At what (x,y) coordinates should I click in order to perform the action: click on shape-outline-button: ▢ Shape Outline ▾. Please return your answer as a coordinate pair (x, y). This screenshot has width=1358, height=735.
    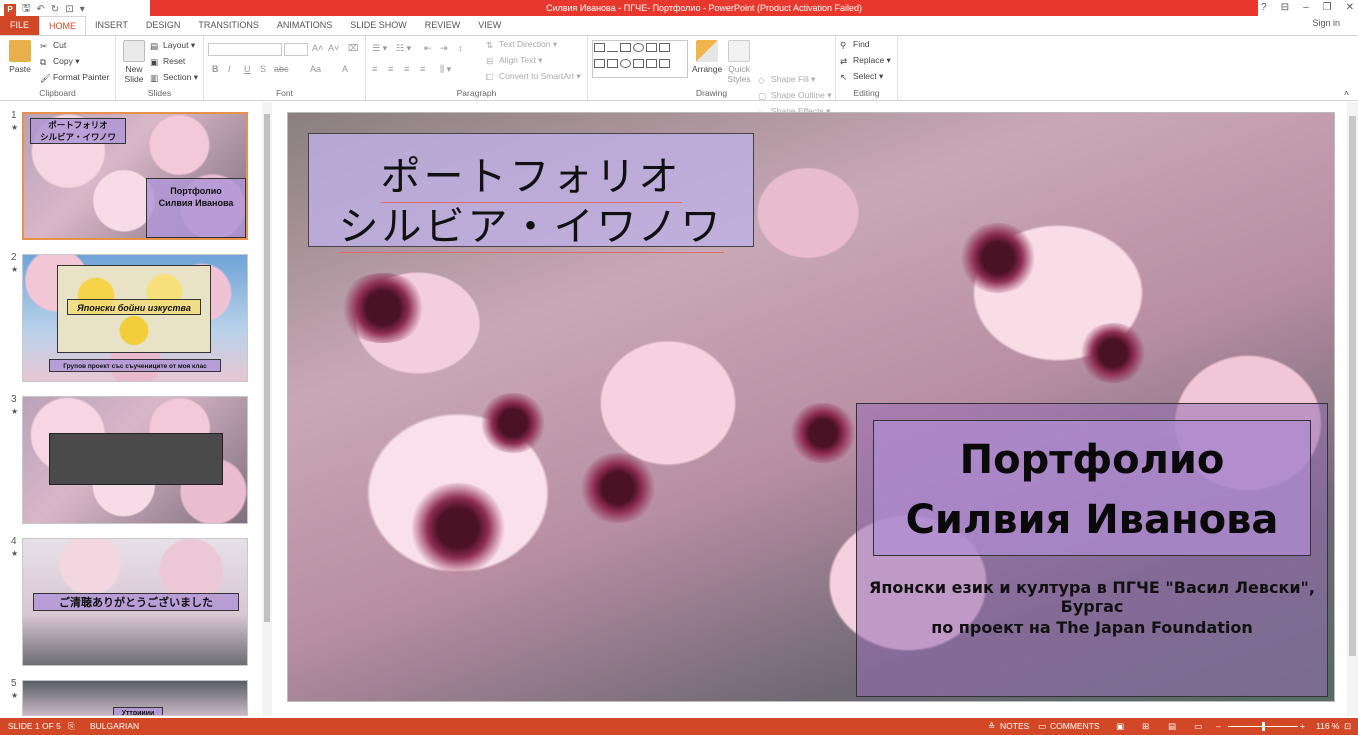
    Looking at the image, I should click on (795, 95).